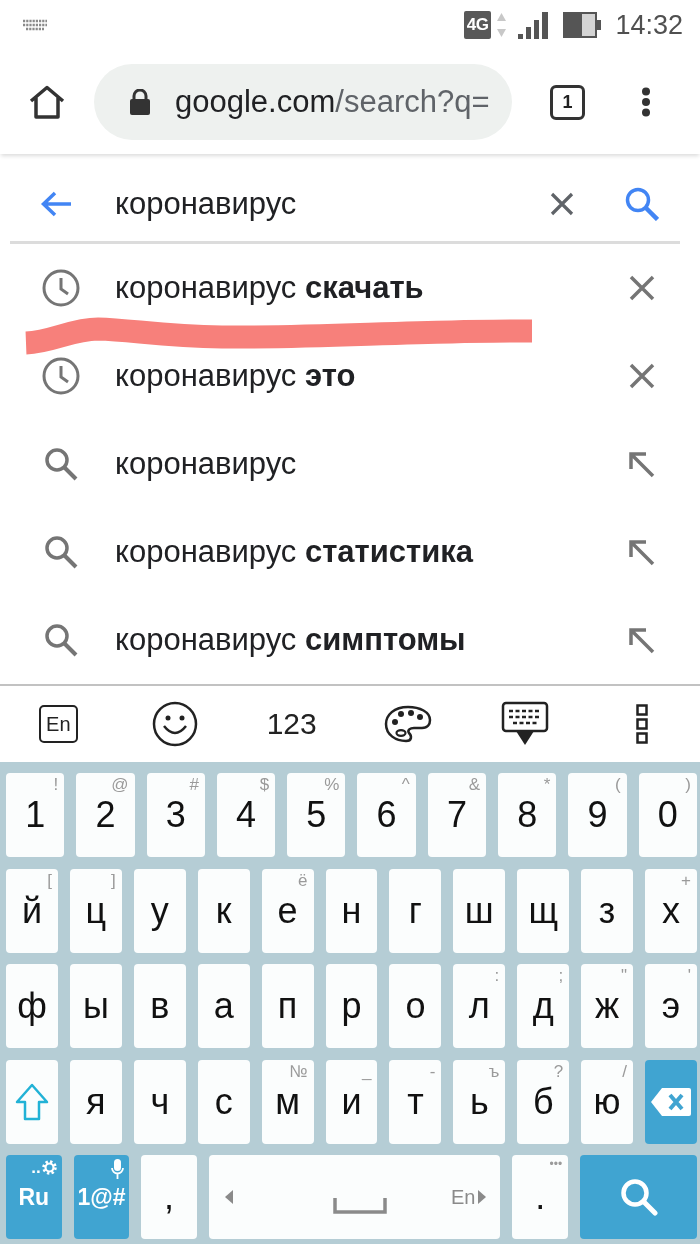 This screenshot has height=1244, width=700. What do you see at coordinates (371, 464) in the screenshot?
I see `suggestion-text: коронавирус` at bounding box center [371, 464].